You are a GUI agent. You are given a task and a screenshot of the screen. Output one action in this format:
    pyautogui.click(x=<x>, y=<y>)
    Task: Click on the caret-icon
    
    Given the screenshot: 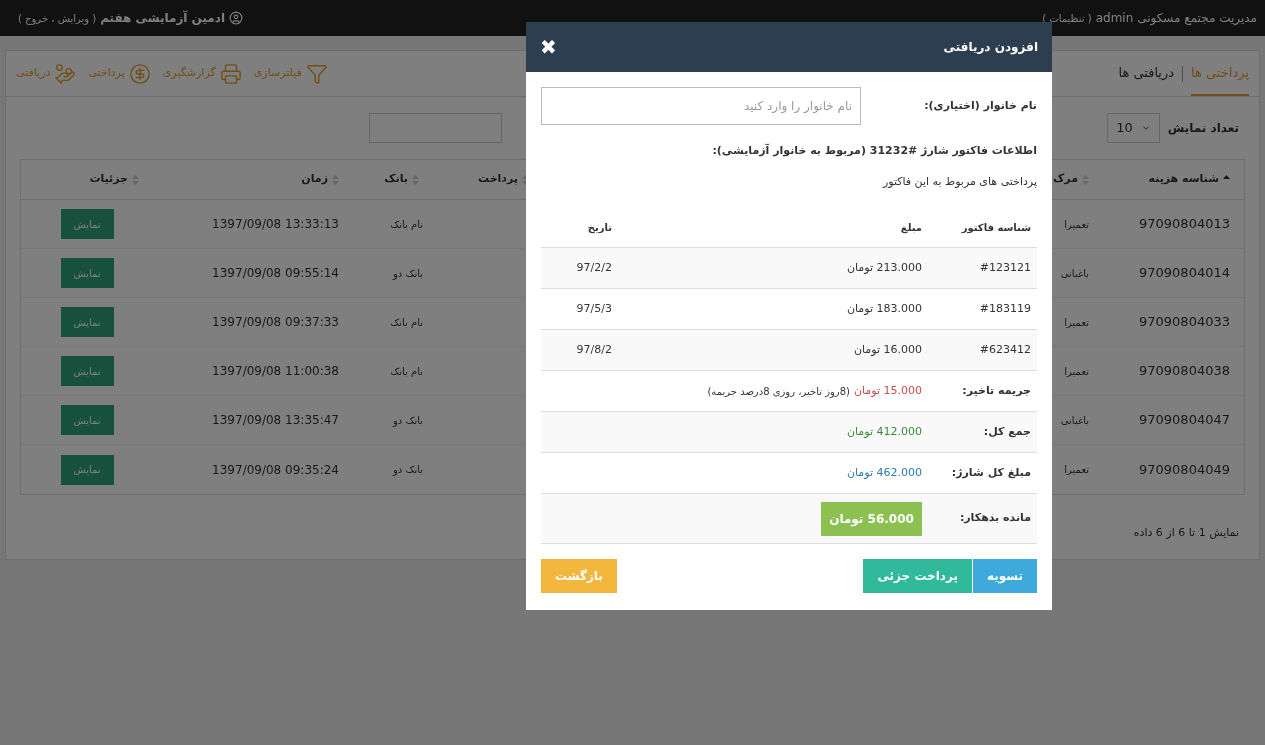 What is the action you would take?
    pyautogui.click(x=1145, y=128)
    